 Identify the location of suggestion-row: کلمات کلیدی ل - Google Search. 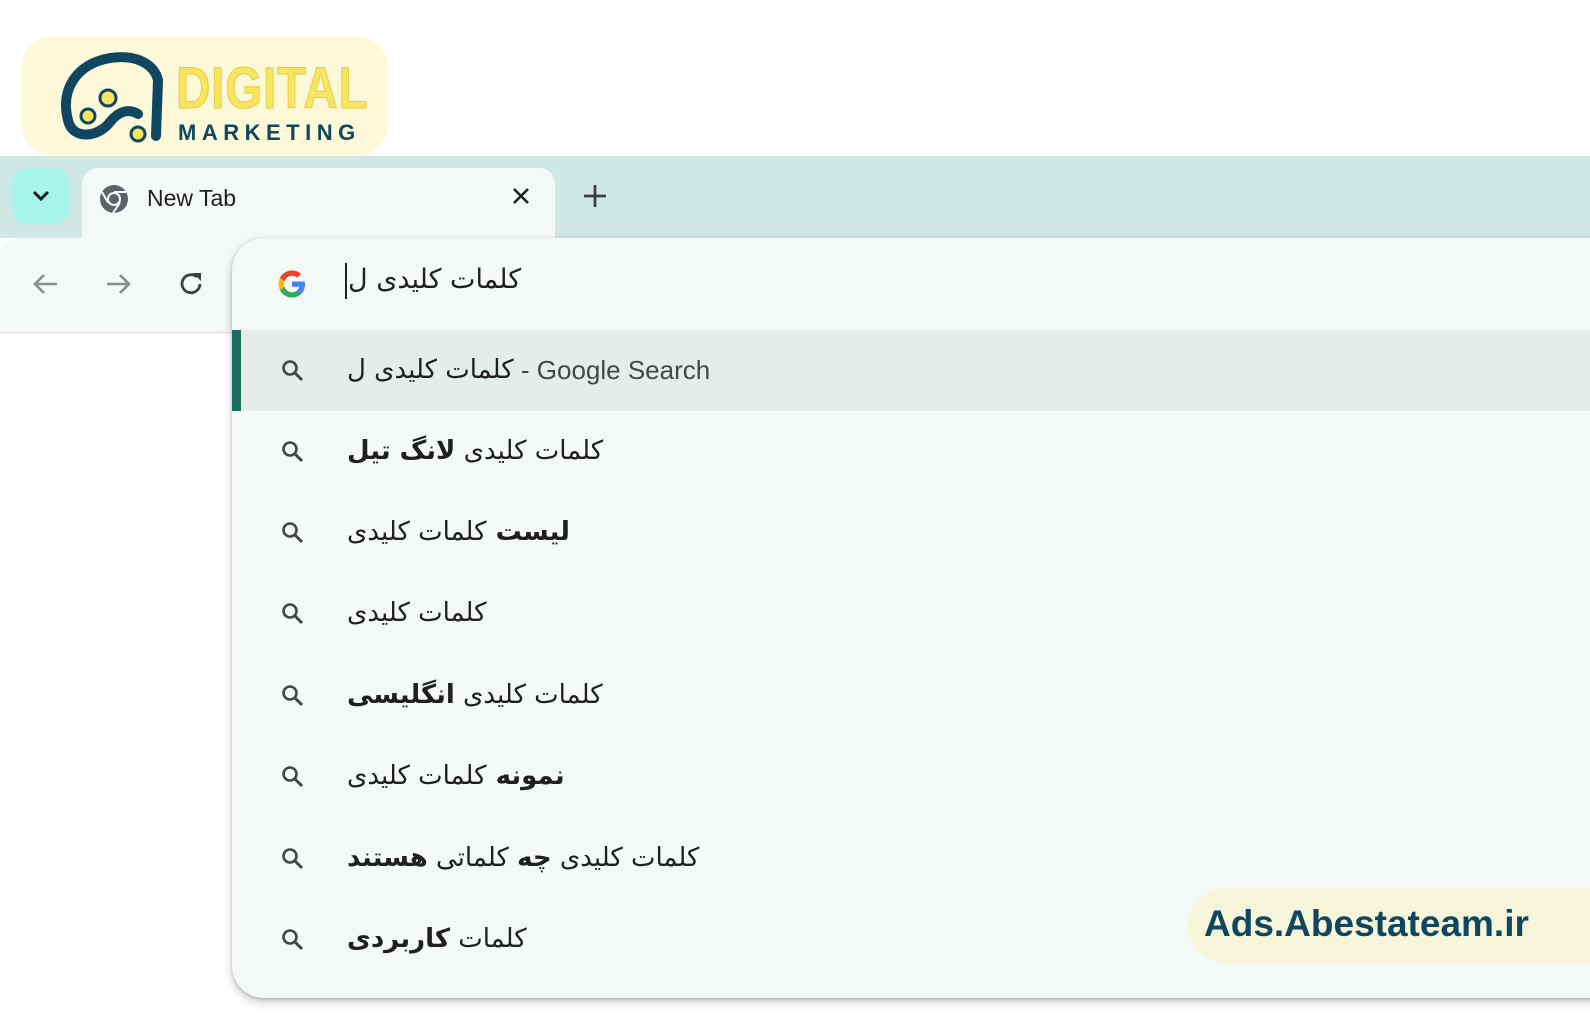
(911, 370).